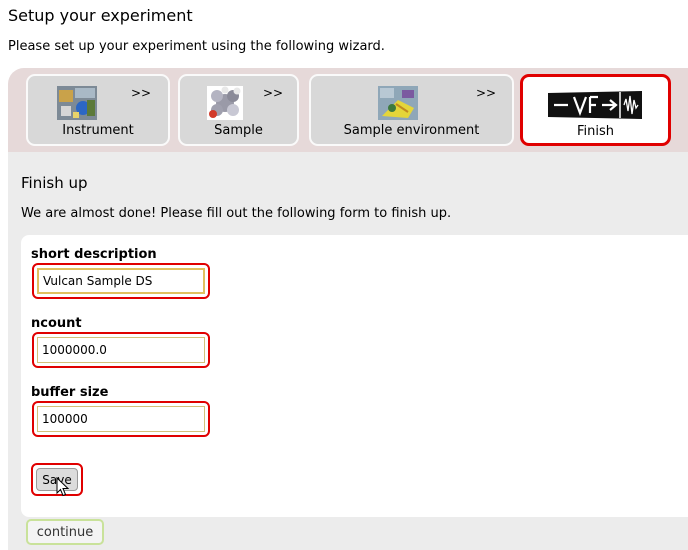 This screenshot has height=550, width=688. What do you see at coordinates (225, 103) in the screenshot?
I see `molecule-thumbnail-icon` at bounding box center [225, 103].